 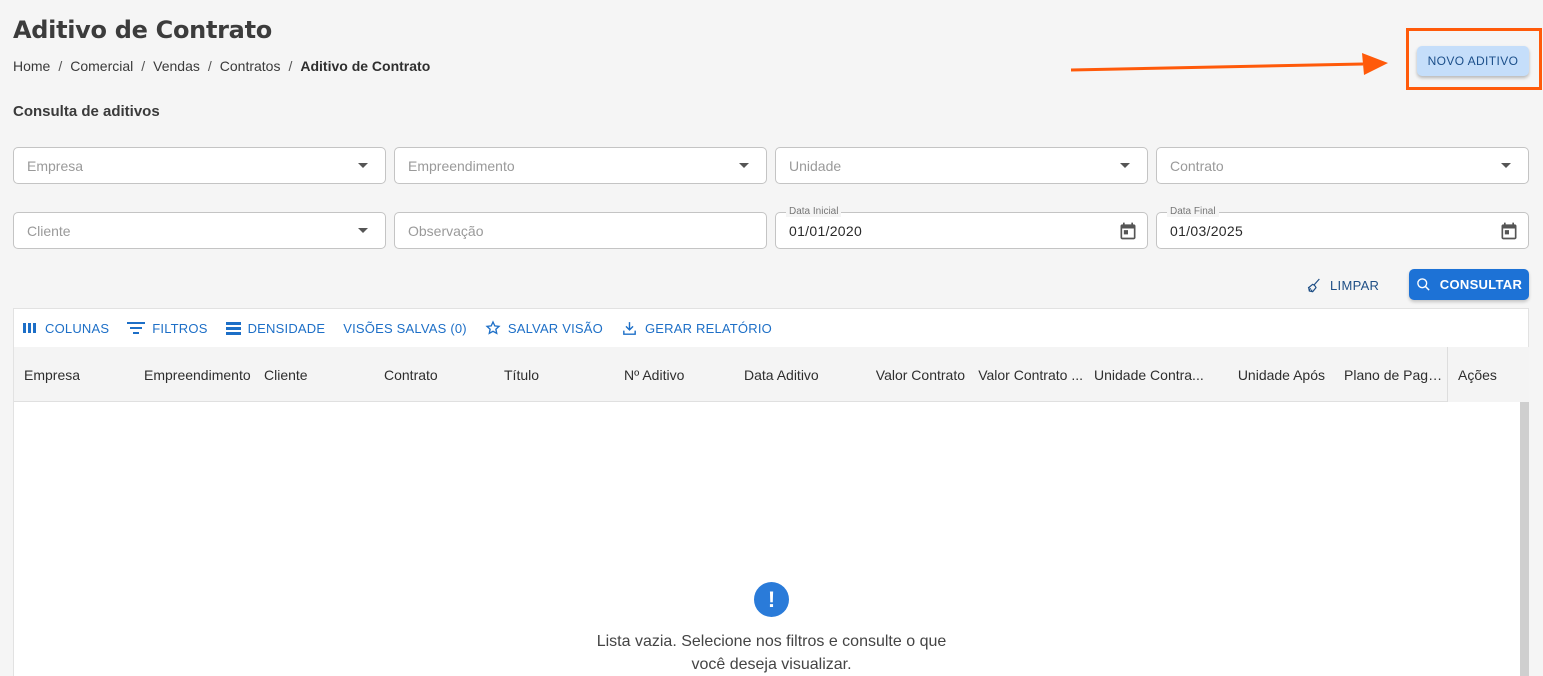 I want to click on limpar-button: LIMPAR, so click(x=1342, y=285).